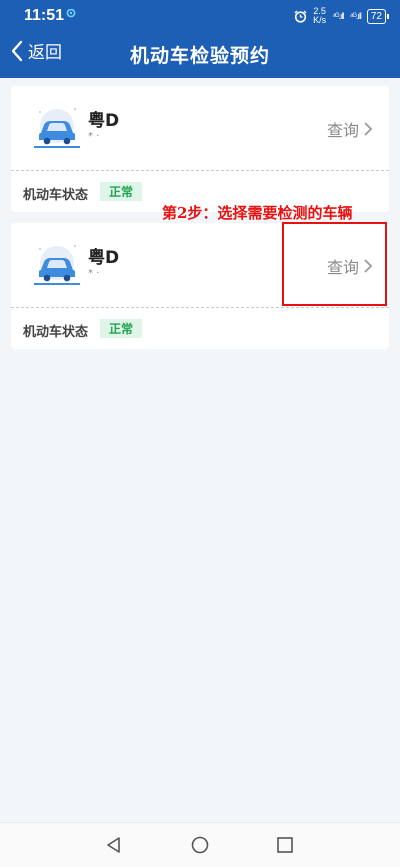  What do you see at coordinates (334, 264) in the screenshot?
I see `annotation-highlight-box` at bounding box center [334, 264].